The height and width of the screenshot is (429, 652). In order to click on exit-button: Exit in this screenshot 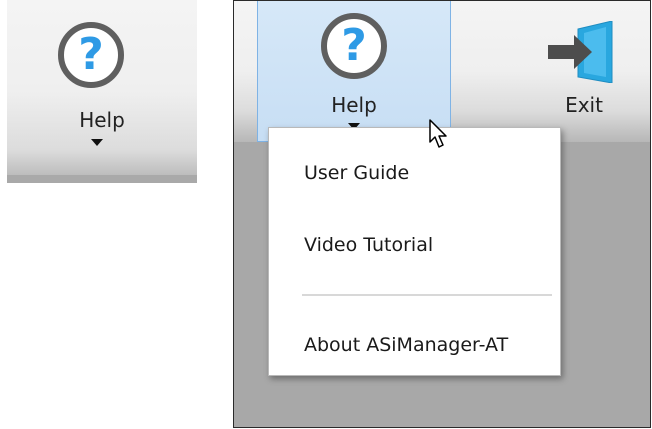, I will do `click(584, 71)`.